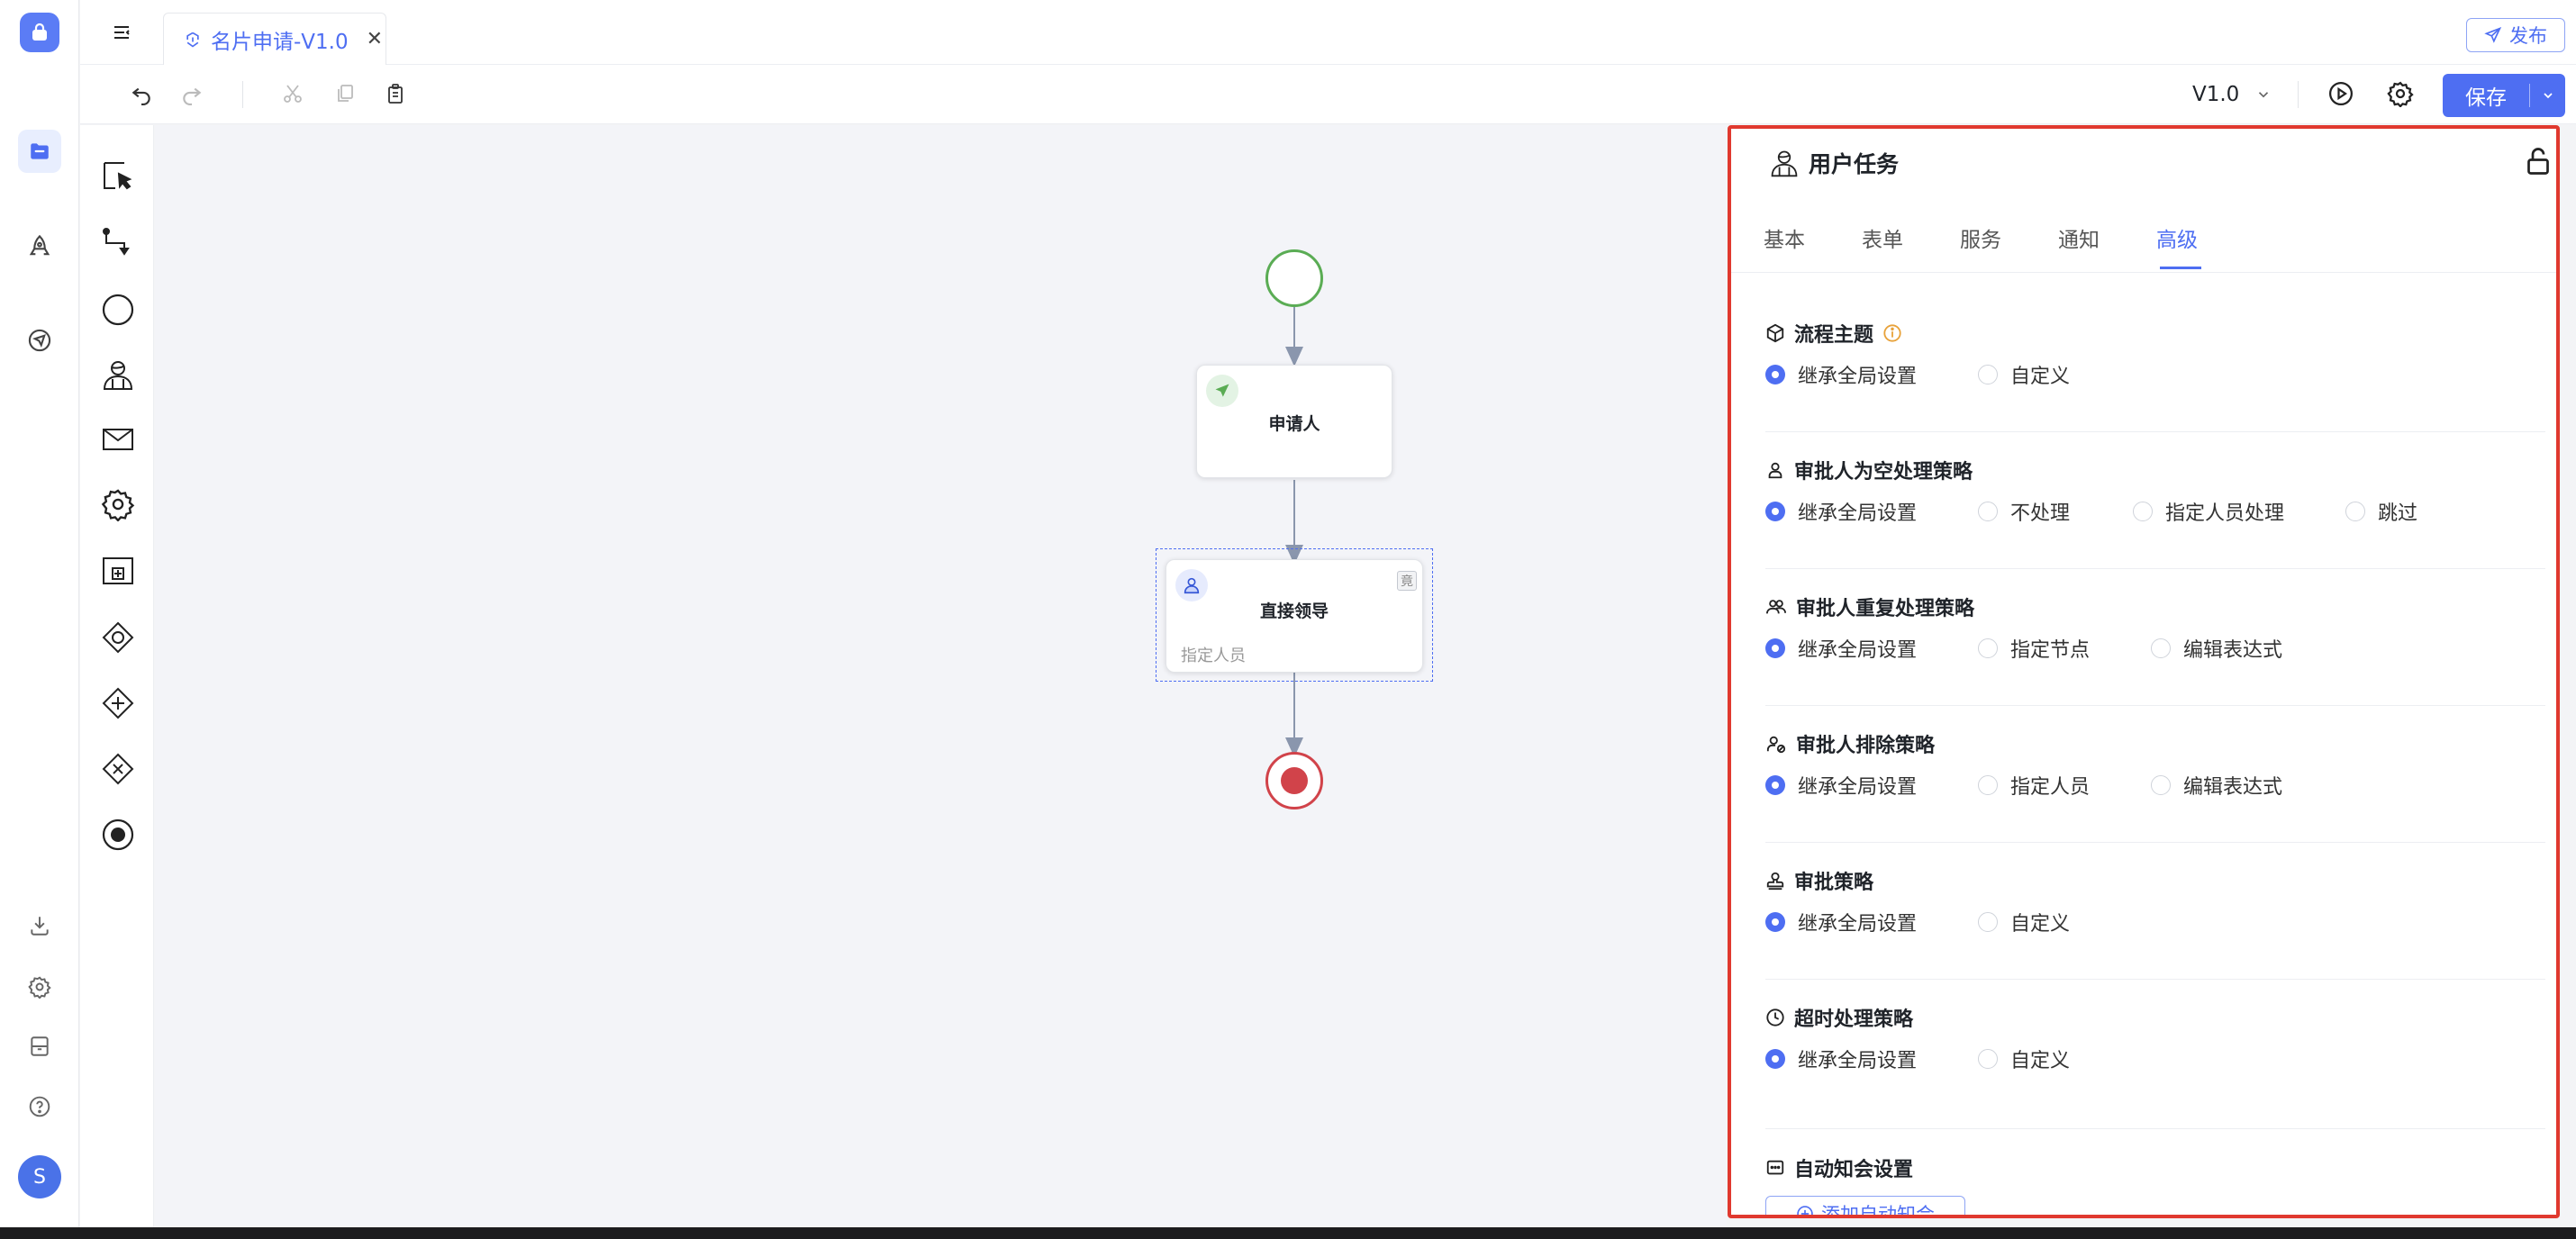  What do you see at coordinates (1407, 581) in the screenshot?
I see `node-badge: 竟` at bounding box center [1407, 581].